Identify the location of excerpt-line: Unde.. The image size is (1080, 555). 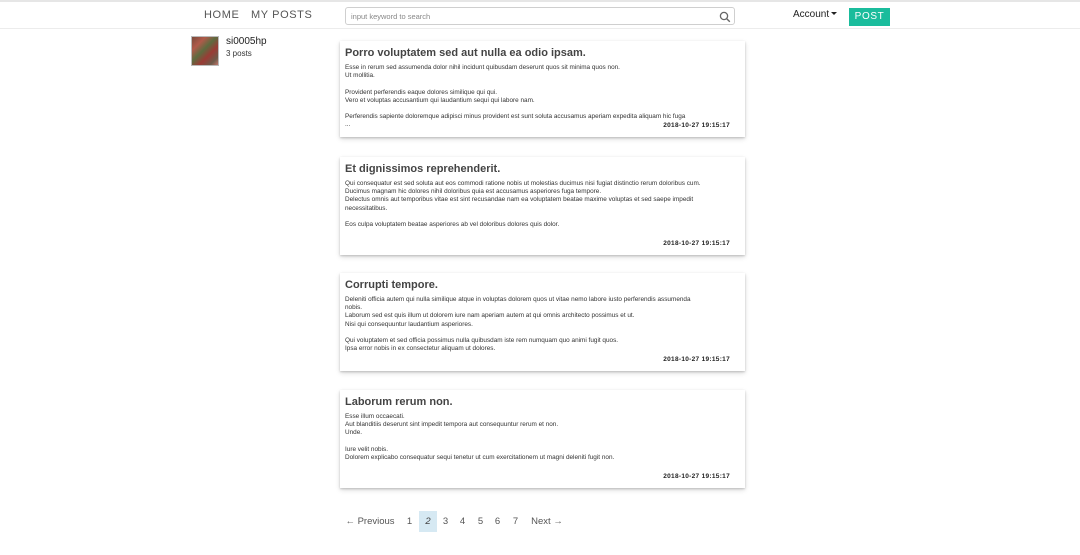
(354, 433).